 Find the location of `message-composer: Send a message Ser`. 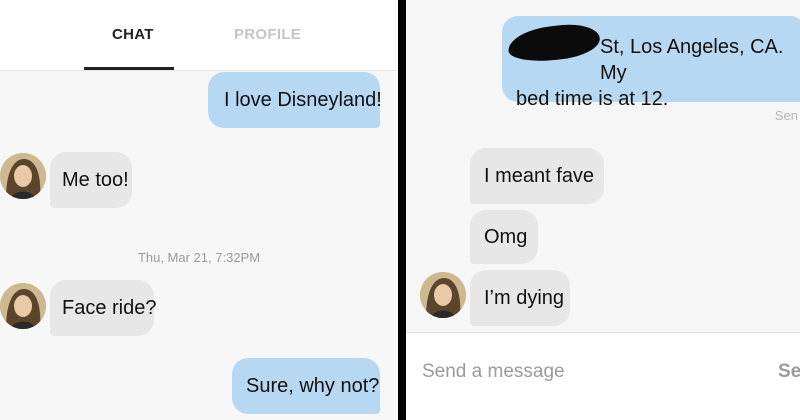

message-composer: Send a message Ser is located at coordinates (603, 376).